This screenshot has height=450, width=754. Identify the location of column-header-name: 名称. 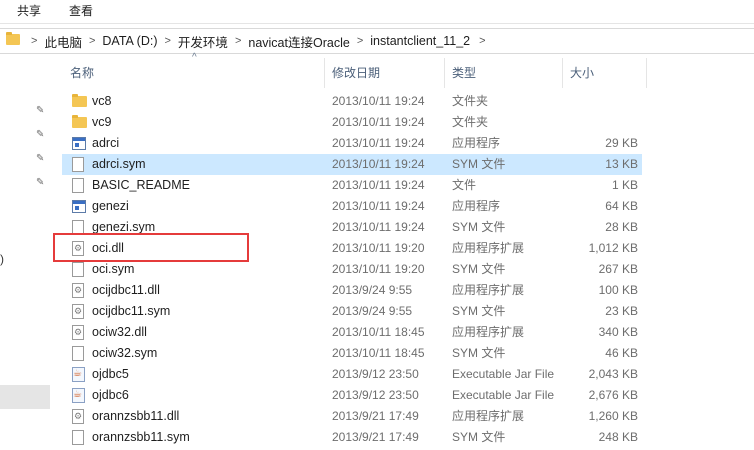
(193, 73).